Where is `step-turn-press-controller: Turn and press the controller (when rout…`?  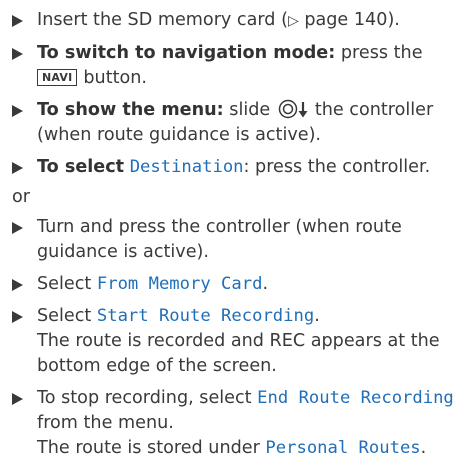 step-turn-press-controller: Turn and press the controller (when rout… is located at coordinates (236, 240).